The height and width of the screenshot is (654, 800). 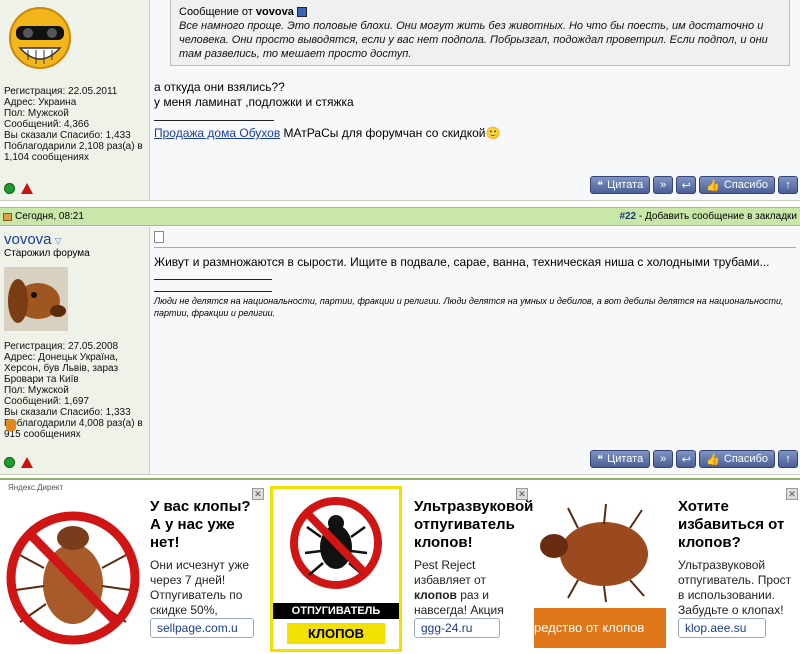 I want to click on post-date: Сегодня, 08:21, so click(x=49, y=216).